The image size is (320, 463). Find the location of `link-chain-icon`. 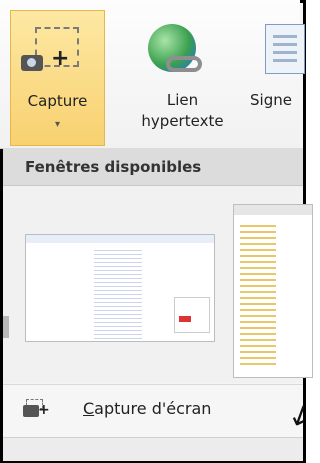

link-chain-icon is located at coordinates (184, 64).